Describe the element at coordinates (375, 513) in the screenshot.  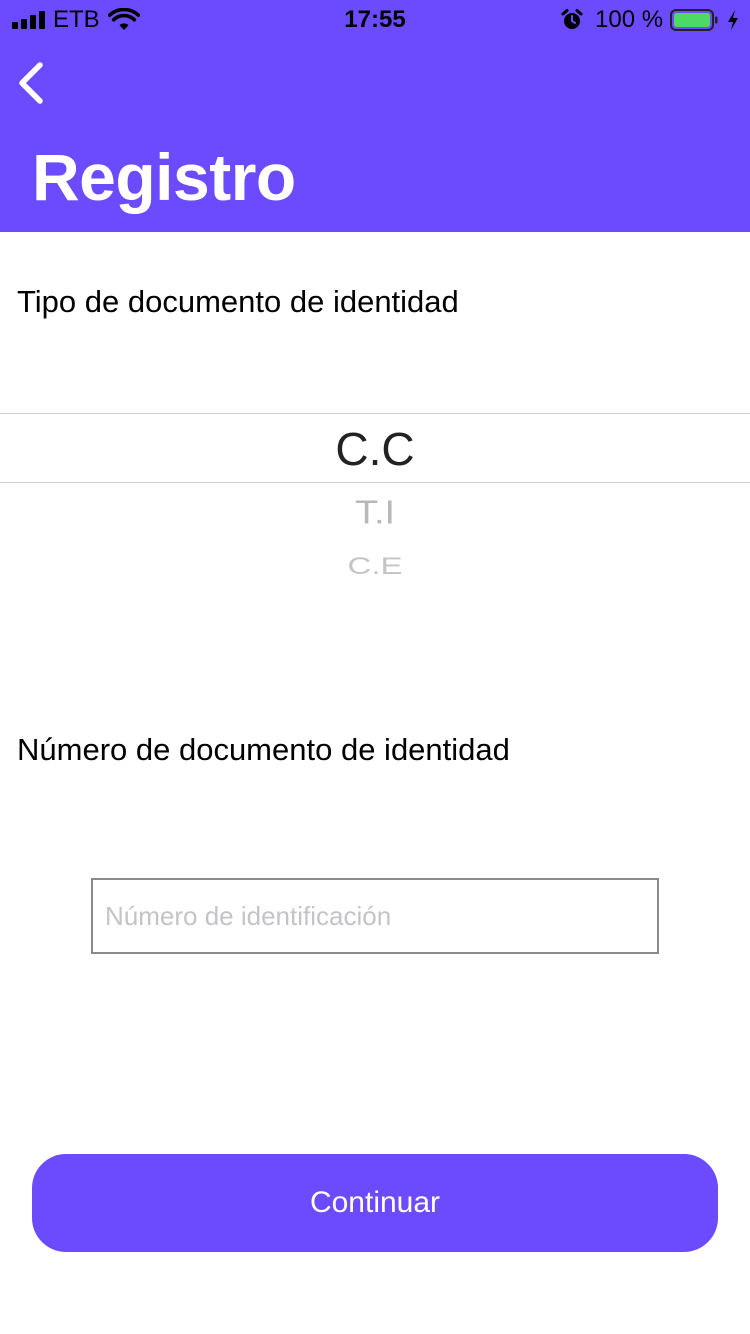
I see `picker-option-ti: T.I` at that location.